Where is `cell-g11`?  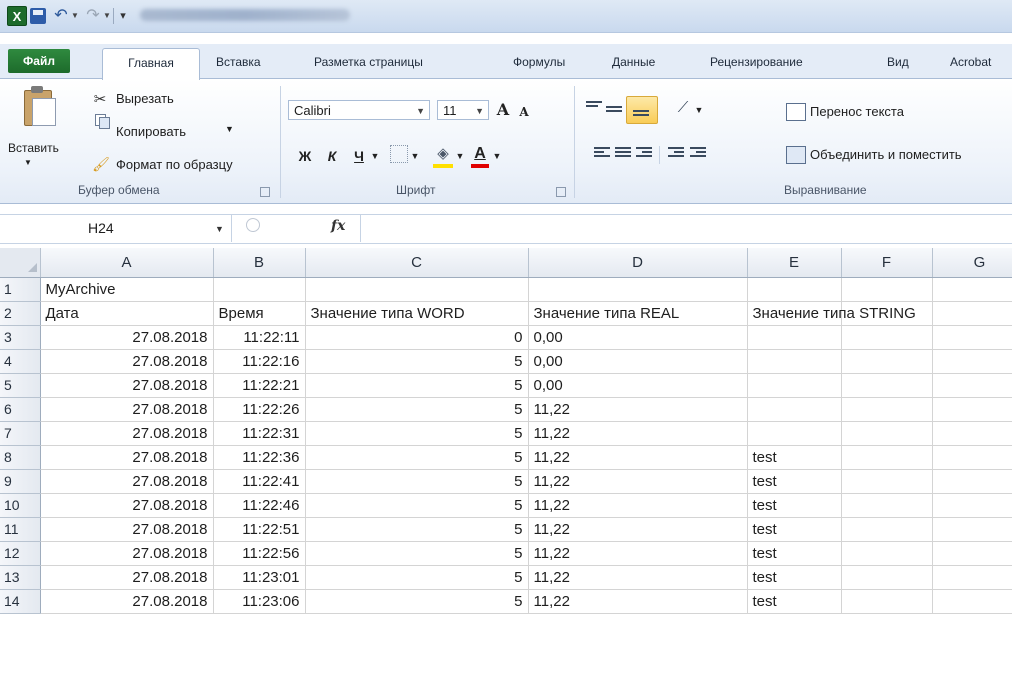 cell-g11 is located at coordinates (972, 529).